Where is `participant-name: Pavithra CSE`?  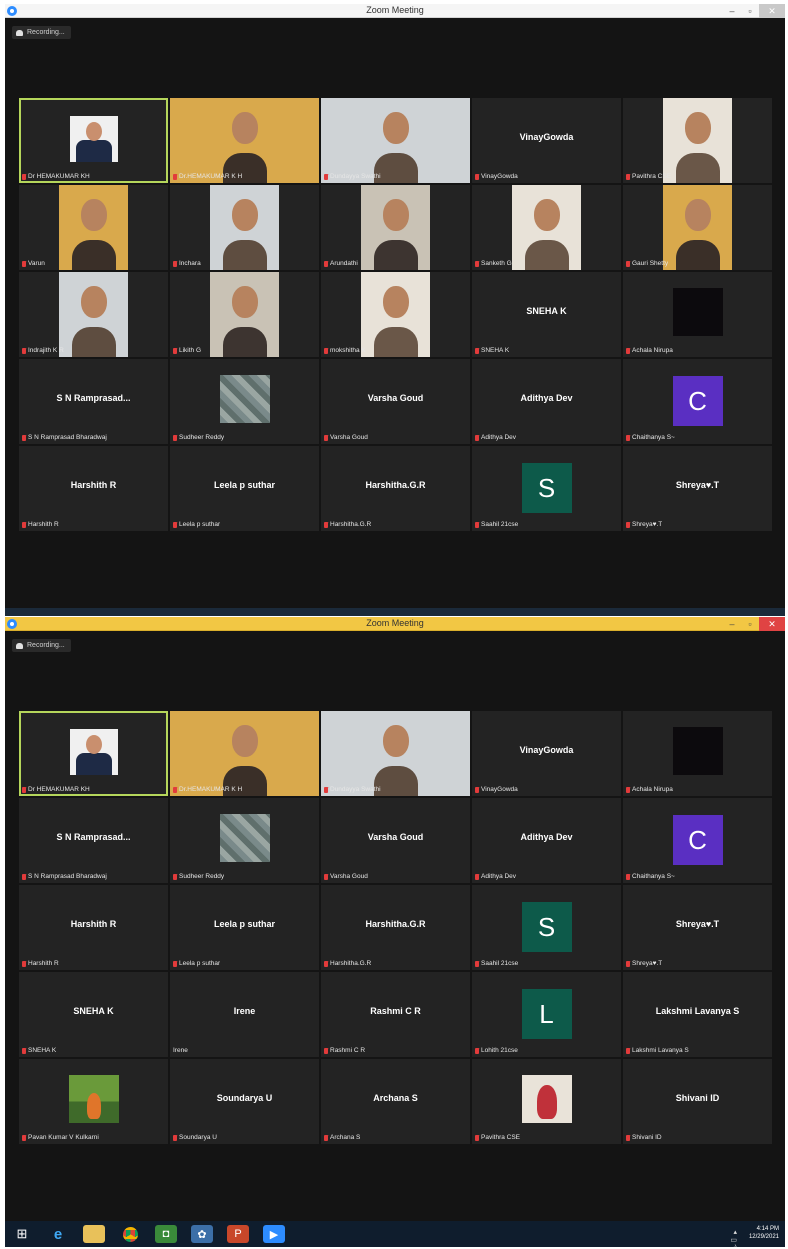 participant-name: Pavithra CSE is located at coordinates (501, 1137).